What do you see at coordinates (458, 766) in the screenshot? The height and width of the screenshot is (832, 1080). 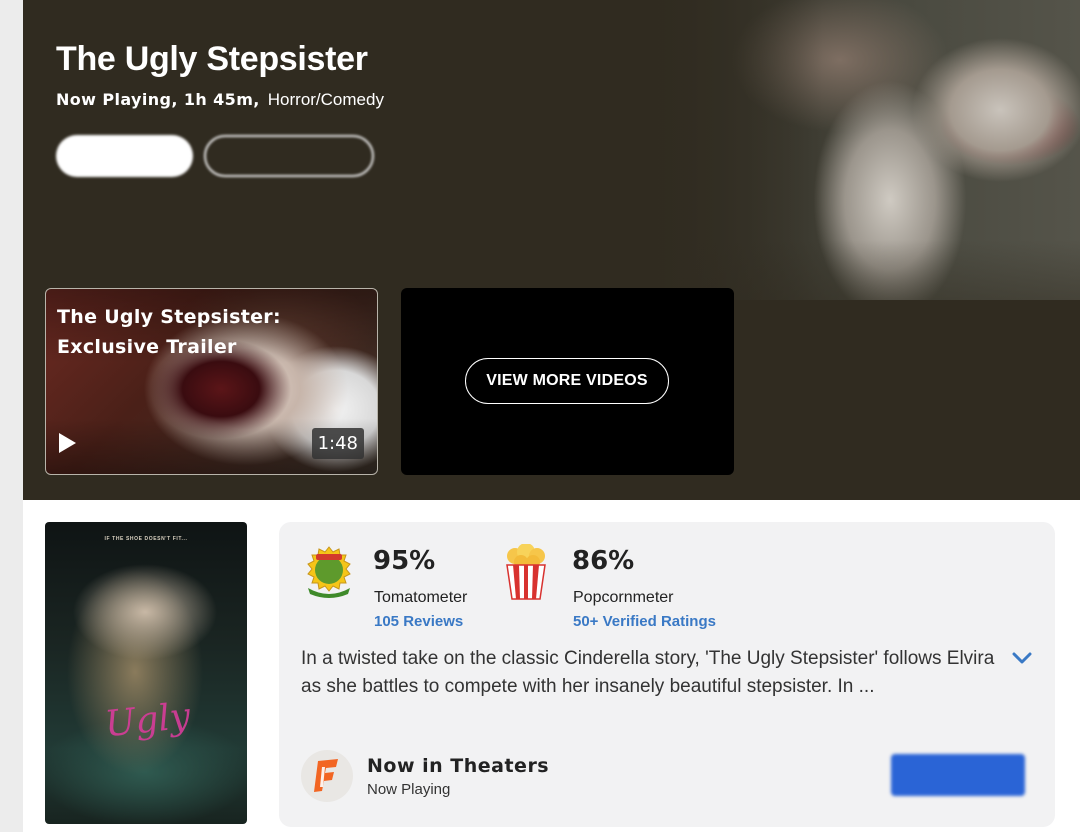 I see `theaters-title: Now in Theaters` at bounding box center [458, 766].